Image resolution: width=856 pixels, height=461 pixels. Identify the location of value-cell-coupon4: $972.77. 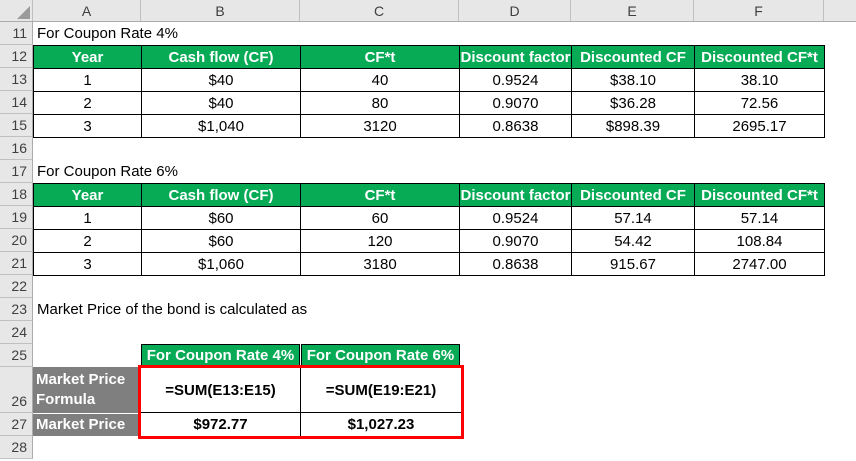
(221, 424).